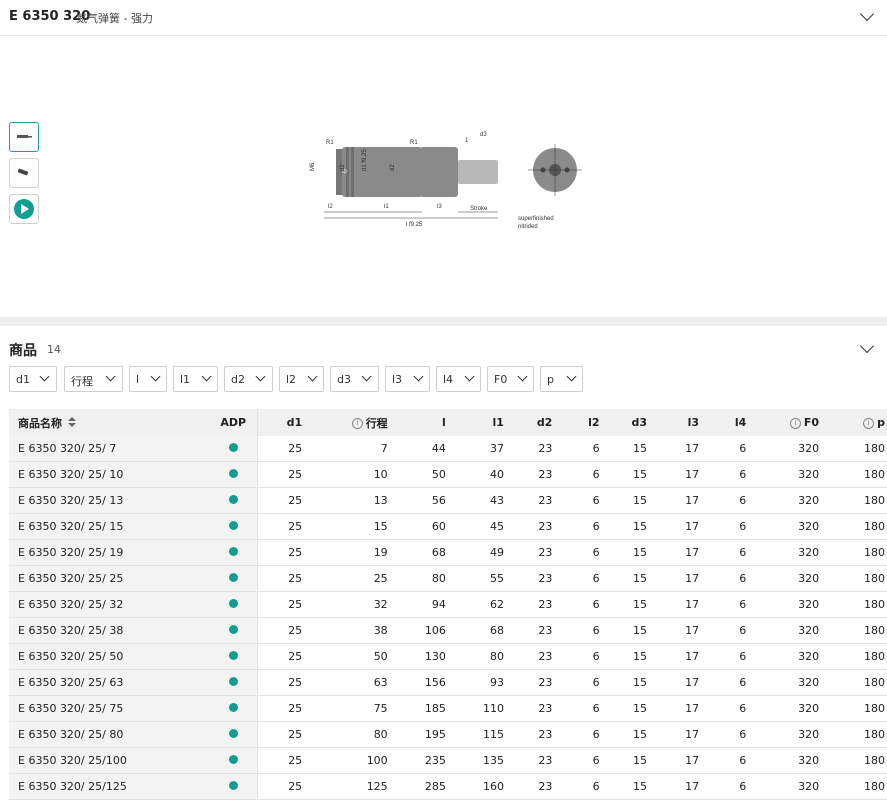 The height and width of the screenshot is (800, 887). I want to click on filter-l1: l1, so click(195, 379).